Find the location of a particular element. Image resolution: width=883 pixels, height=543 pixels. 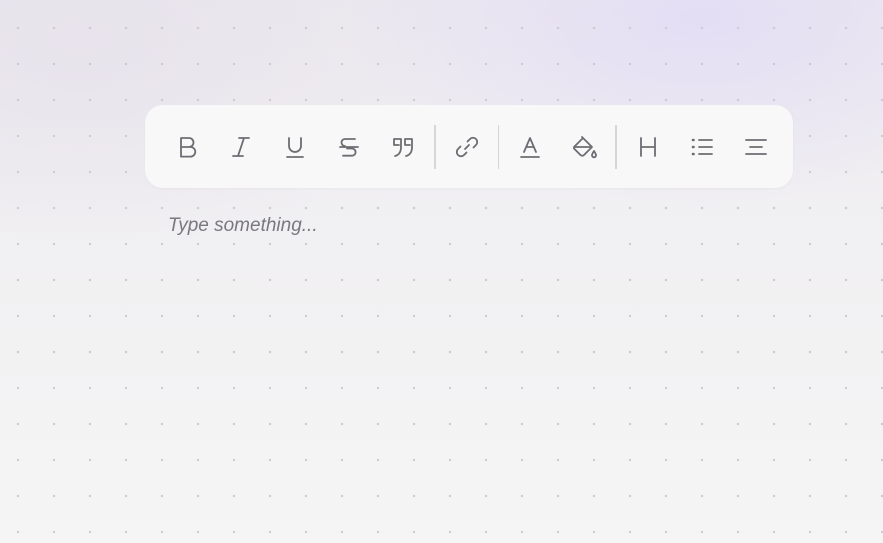

link-icon is located at coordinates (466, 146).